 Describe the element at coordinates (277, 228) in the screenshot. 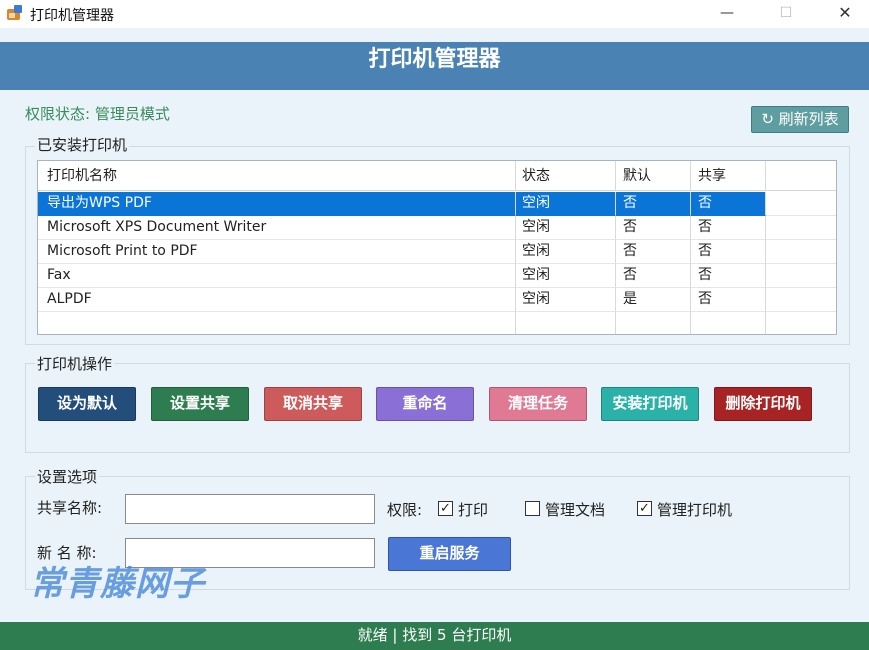

I see `cell-name: Microsoft XPS Document Writer` at that location.